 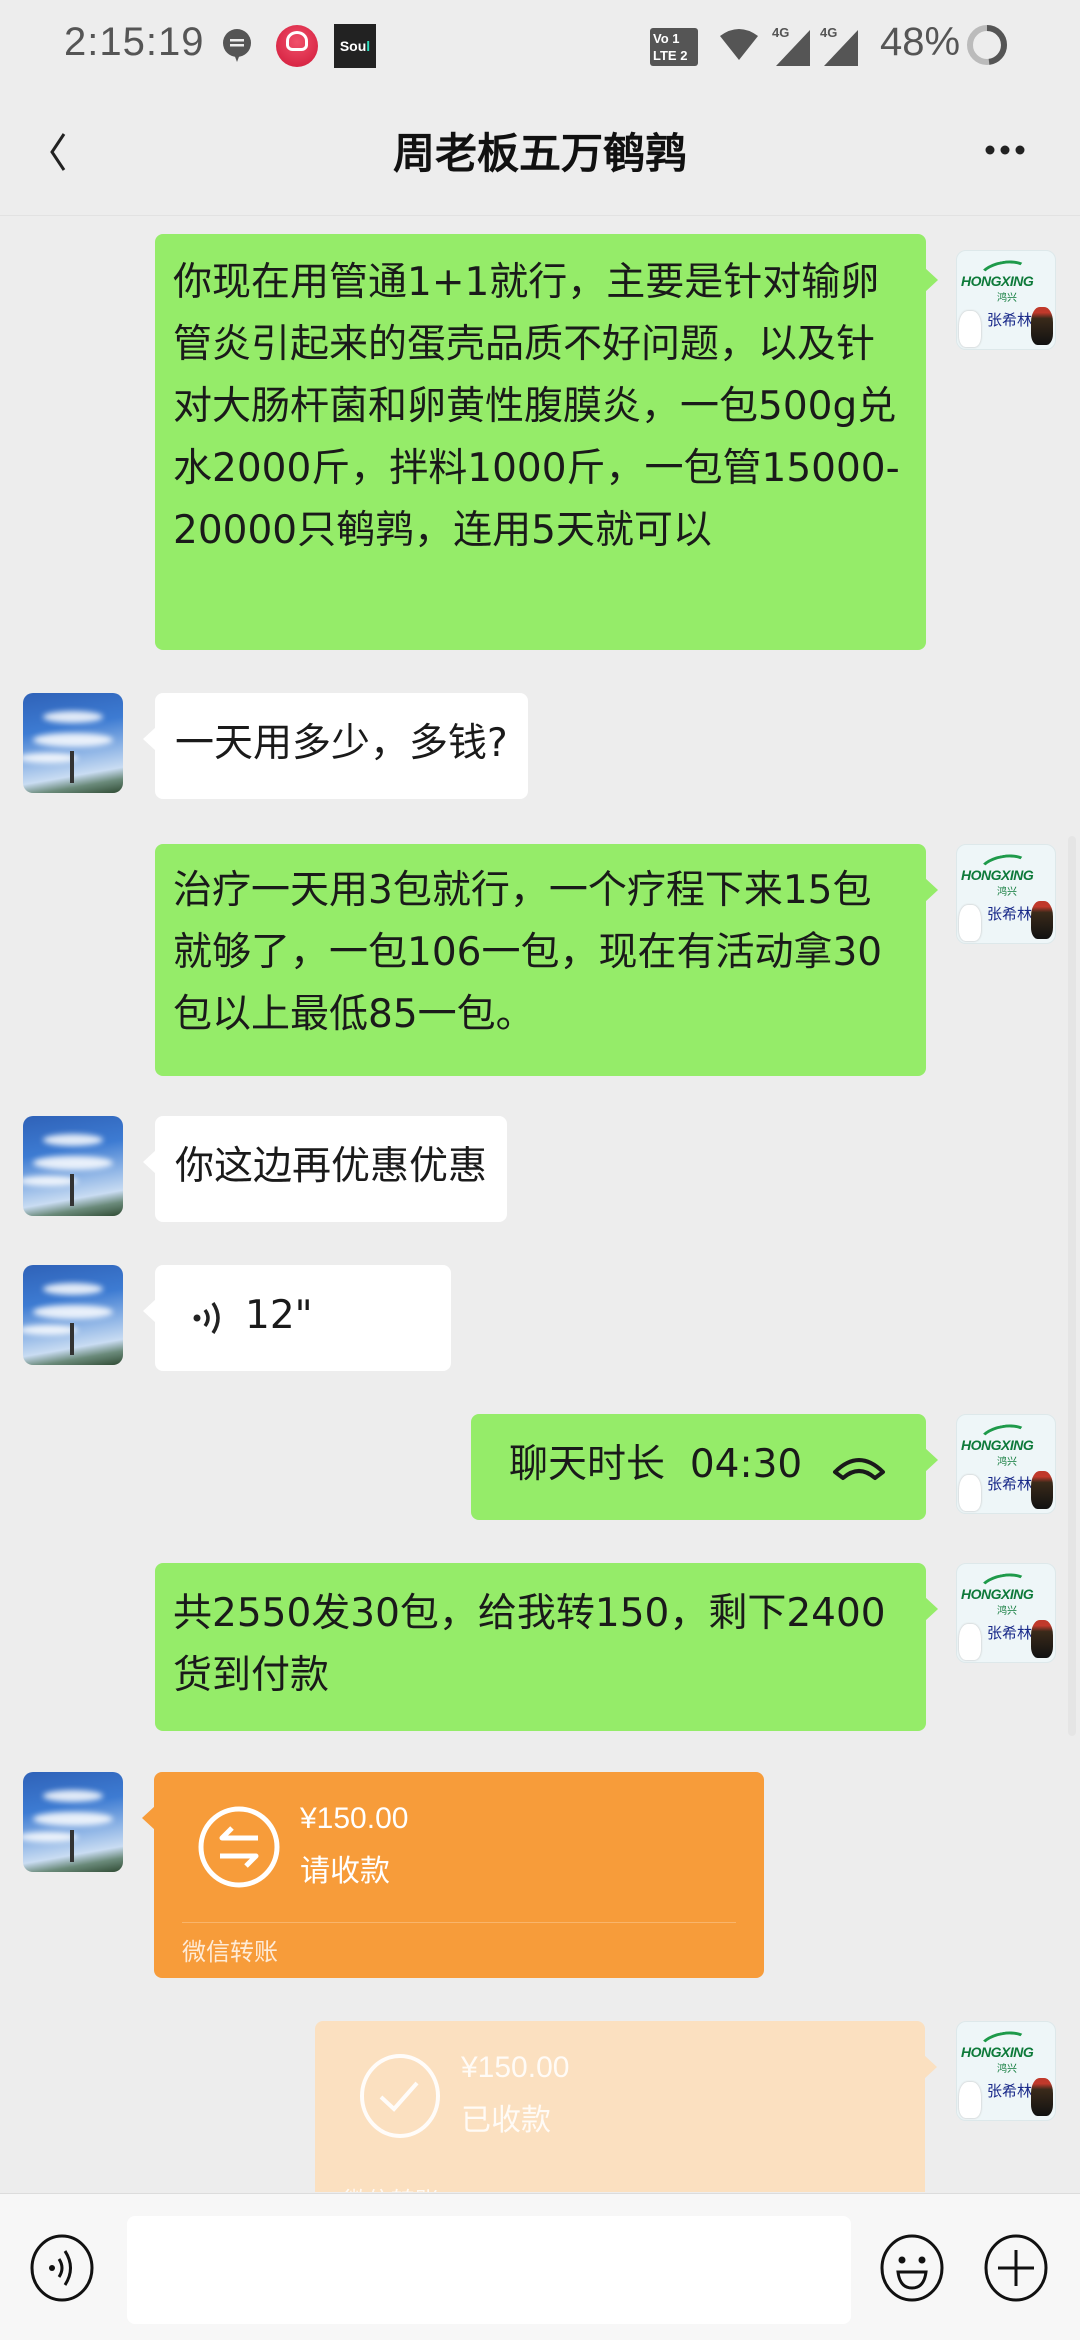 What do you see at coordinates (540, 1320) in the screenshot?
I see `message-row: 12"` at bounding box center [540, 1320].